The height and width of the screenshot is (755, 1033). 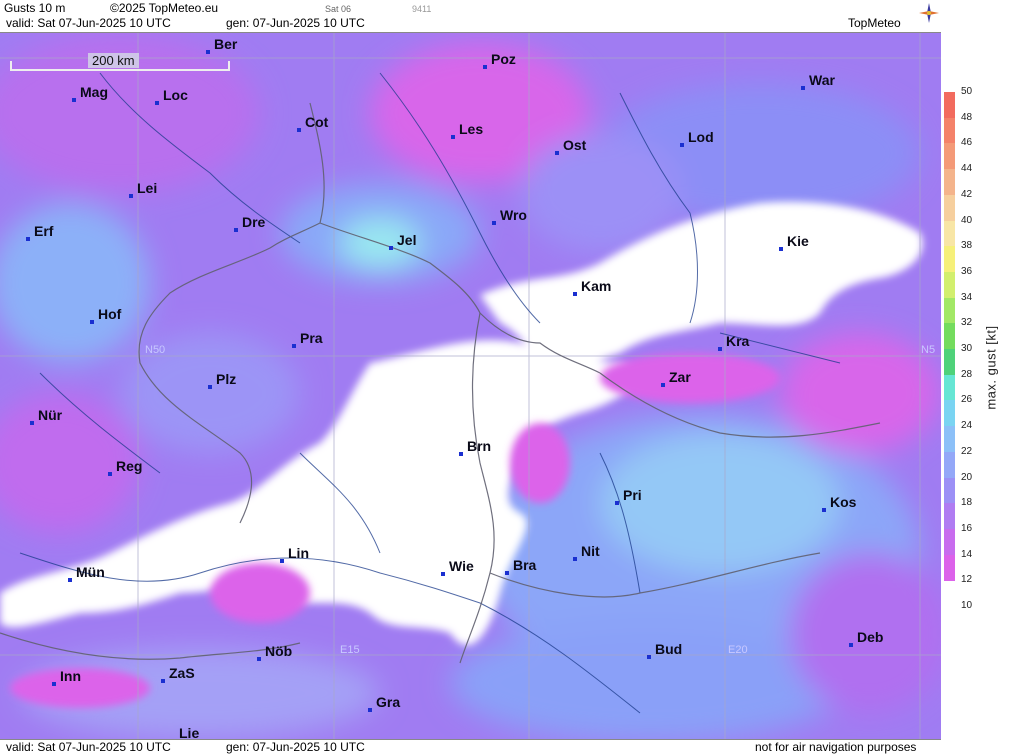 What do you see at coordinates (503, 59) in the screenshot?
I see `city-label: Poz` at bounding box center [503, 59].